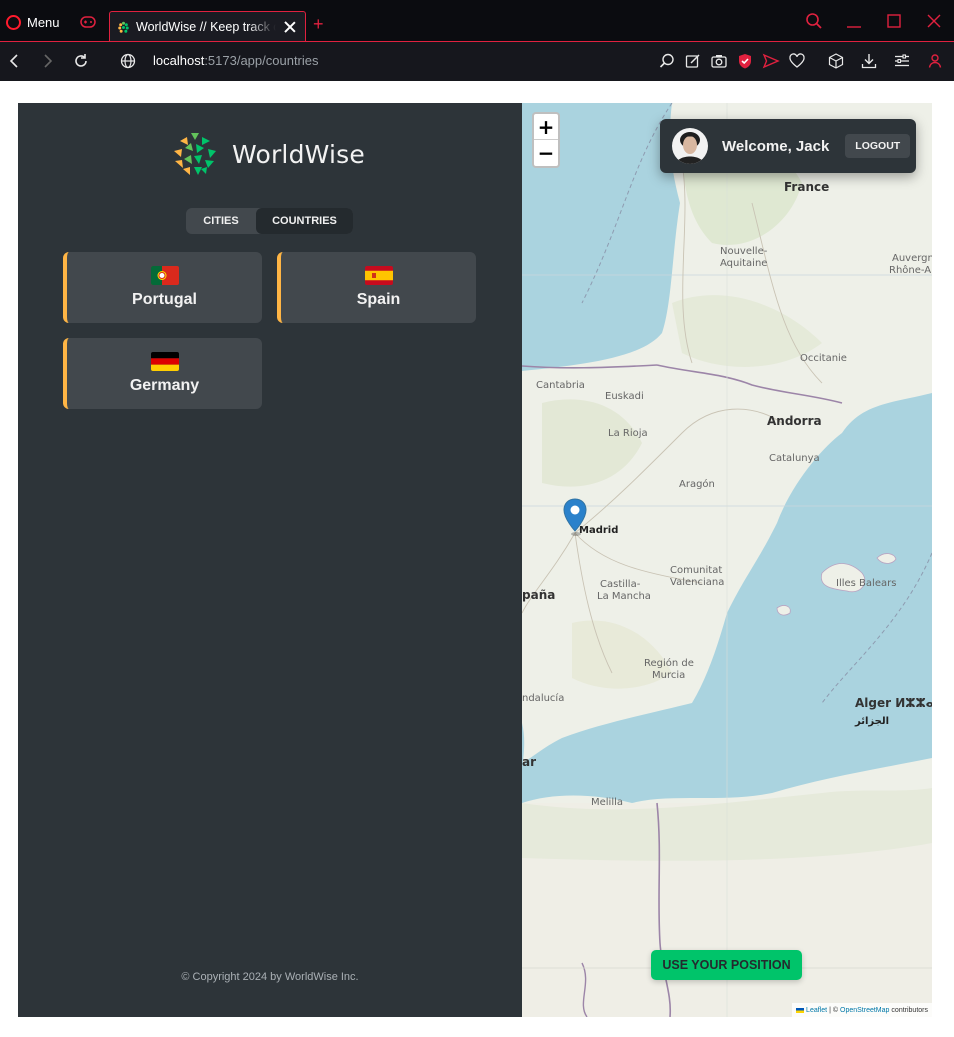 Image resolution: width=954 pixels, height=1037 pixels. Describe the element at coordinates (894, 21) in the screenshot. I see `maximize-icon` at that location.